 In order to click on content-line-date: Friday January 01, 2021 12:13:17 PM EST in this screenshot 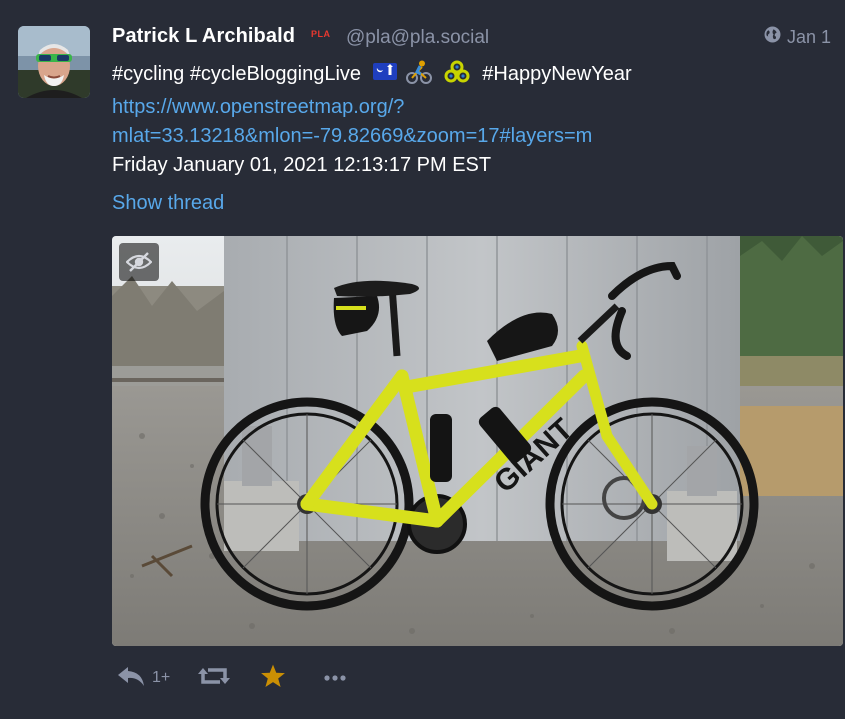, I will do `click(302, 165)`.